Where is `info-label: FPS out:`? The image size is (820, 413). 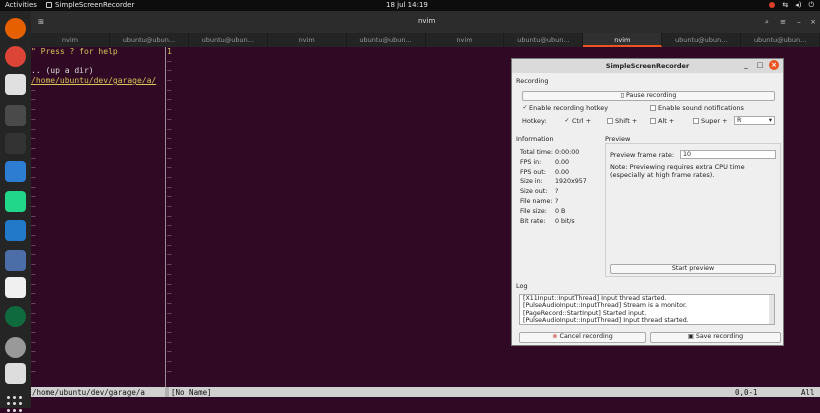 info-label: FPS out: is located at coordinates (533, 172).